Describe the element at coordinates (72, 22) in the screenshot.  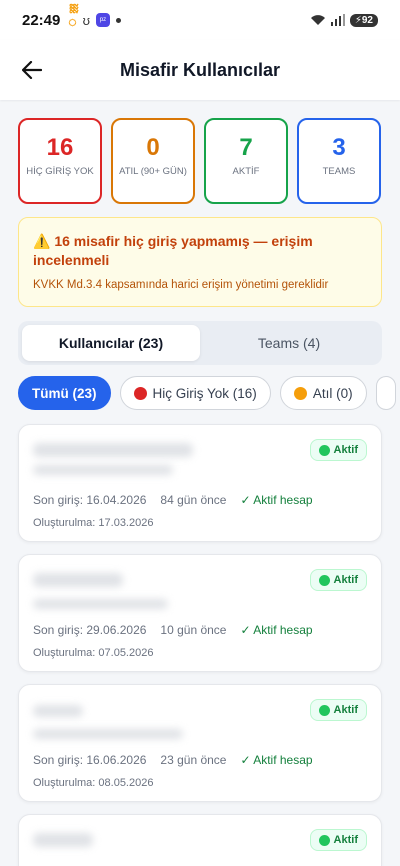
I see `app-notification-icon: ᢆ` at that location.